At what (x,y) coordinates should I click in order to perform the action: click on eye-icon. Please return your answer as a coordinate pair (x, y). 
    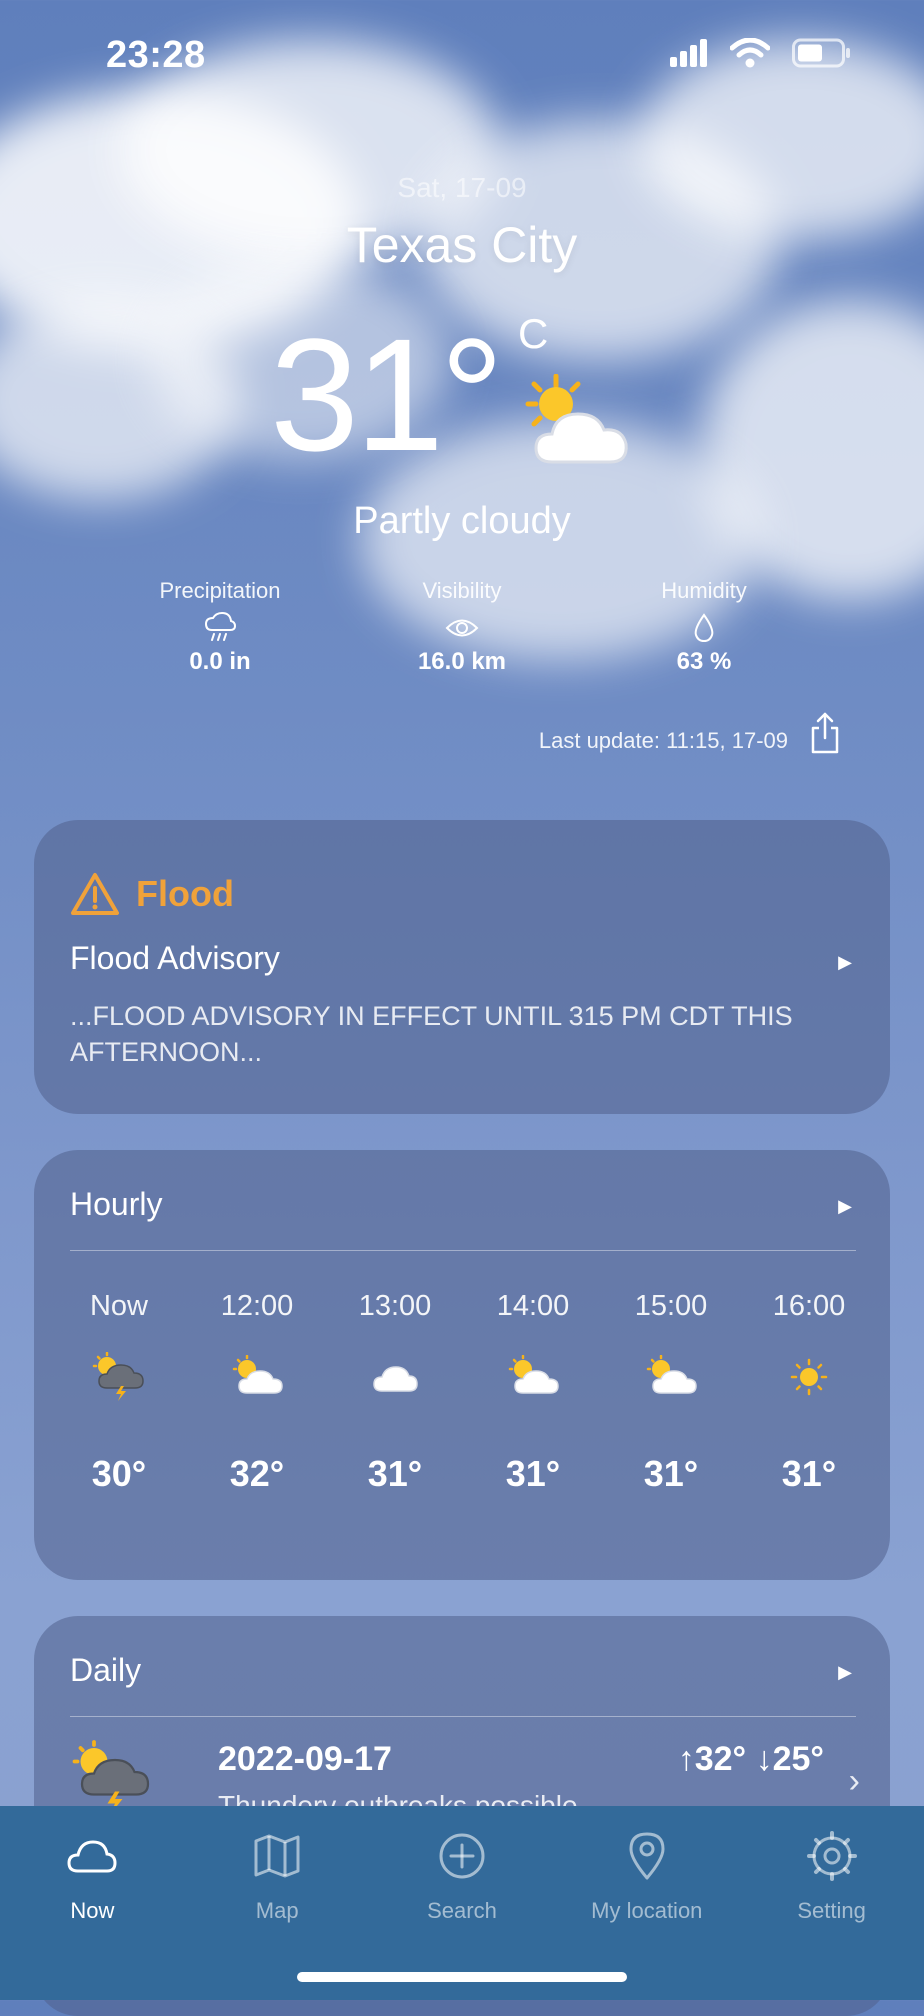
    Looking at the image, I should click on (462, 628).